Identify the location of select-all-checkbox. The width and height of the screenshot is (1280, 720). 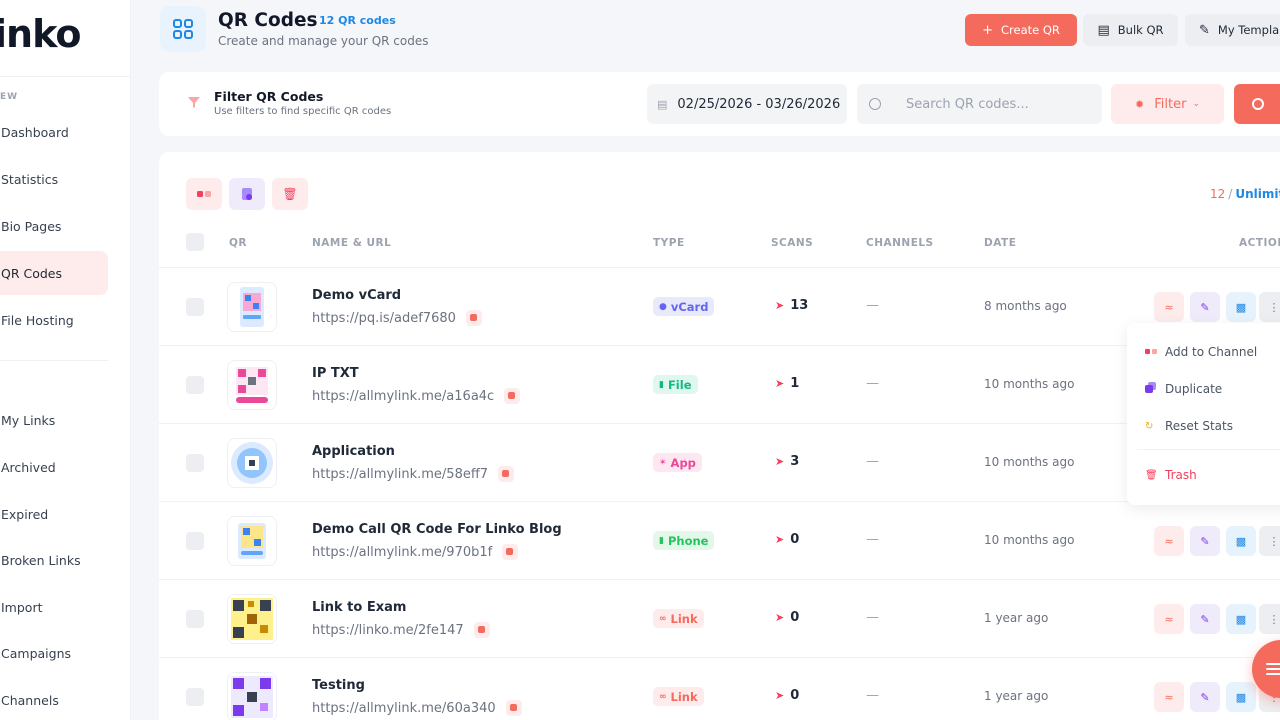
(195, 242).